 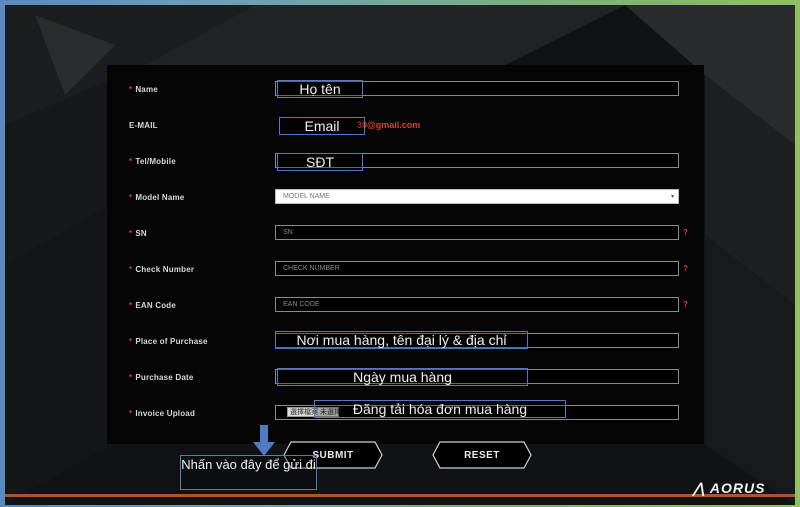 What do you see at coordinates (405, 163) in the screenshot?
I see `row-tel: * Tel/Mobile` at bounding box center [405, 163].